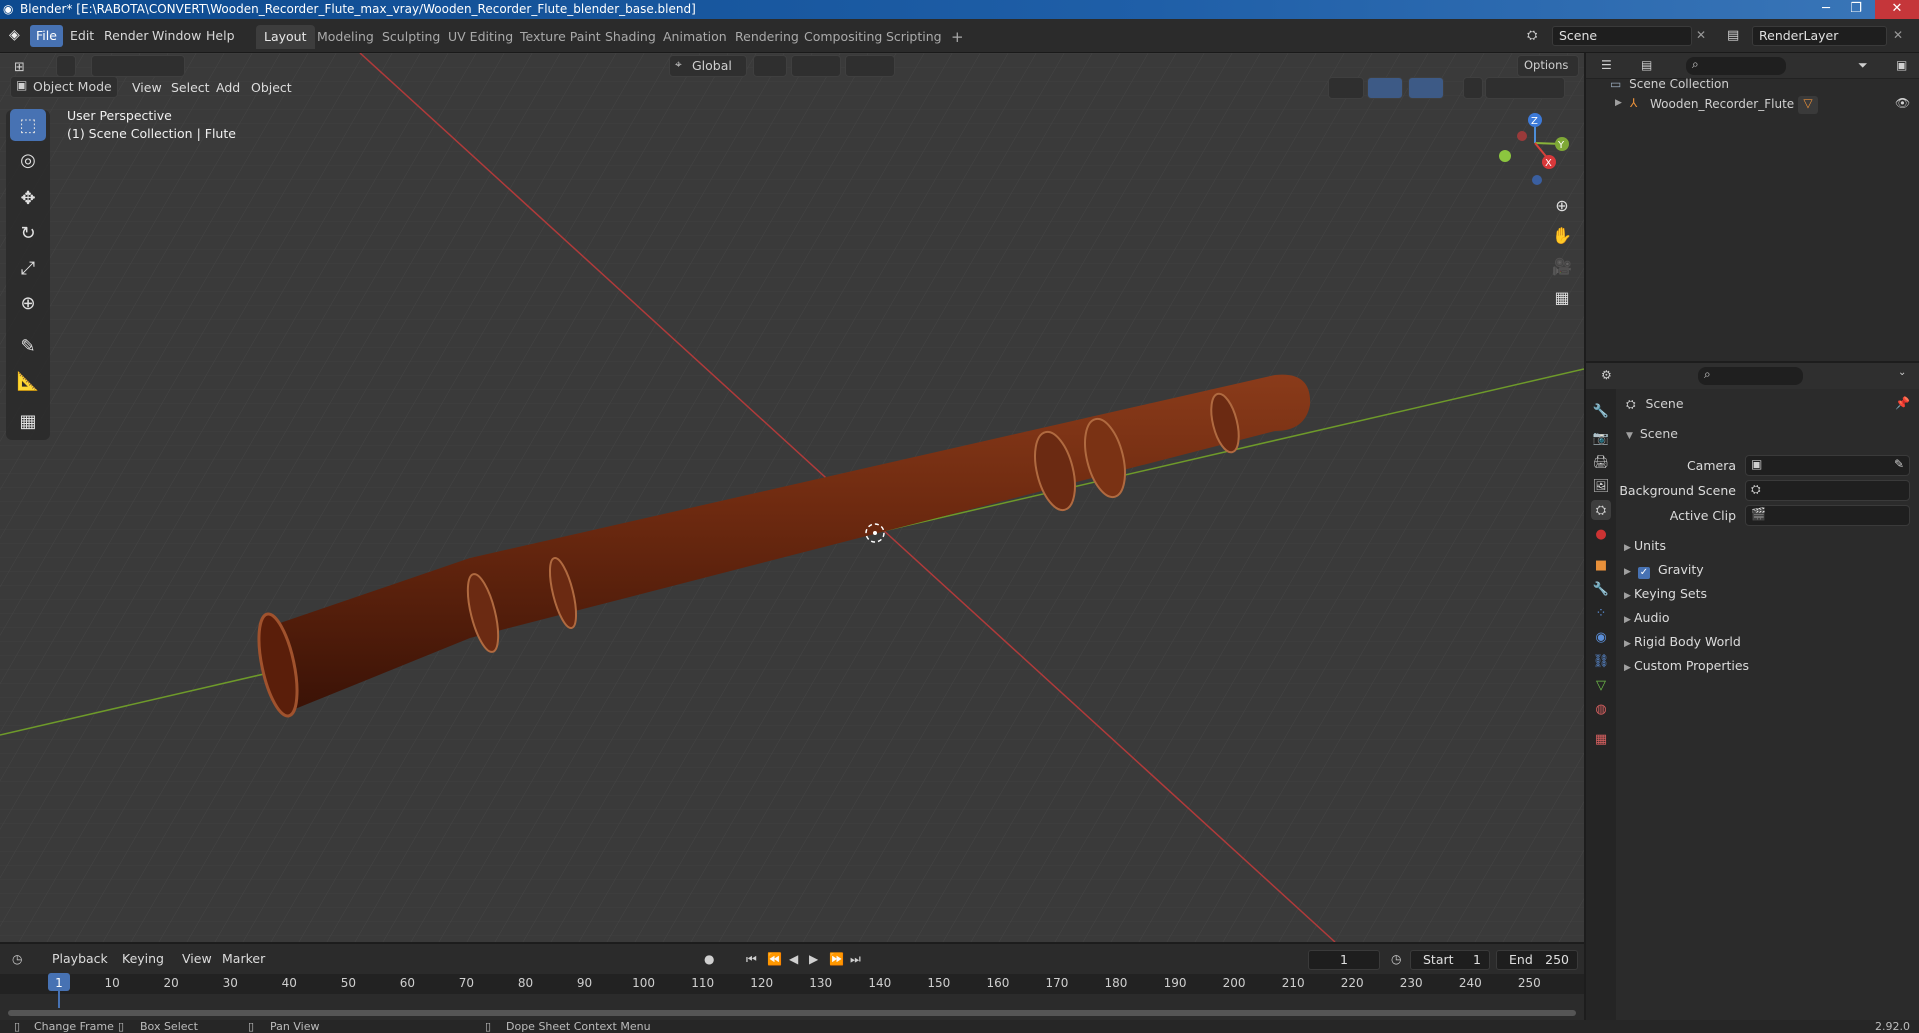  What do you see at coordinates (630, 37) in the screenshot?
I see `tab-shading: Shading` at bounding box center [630, 37].